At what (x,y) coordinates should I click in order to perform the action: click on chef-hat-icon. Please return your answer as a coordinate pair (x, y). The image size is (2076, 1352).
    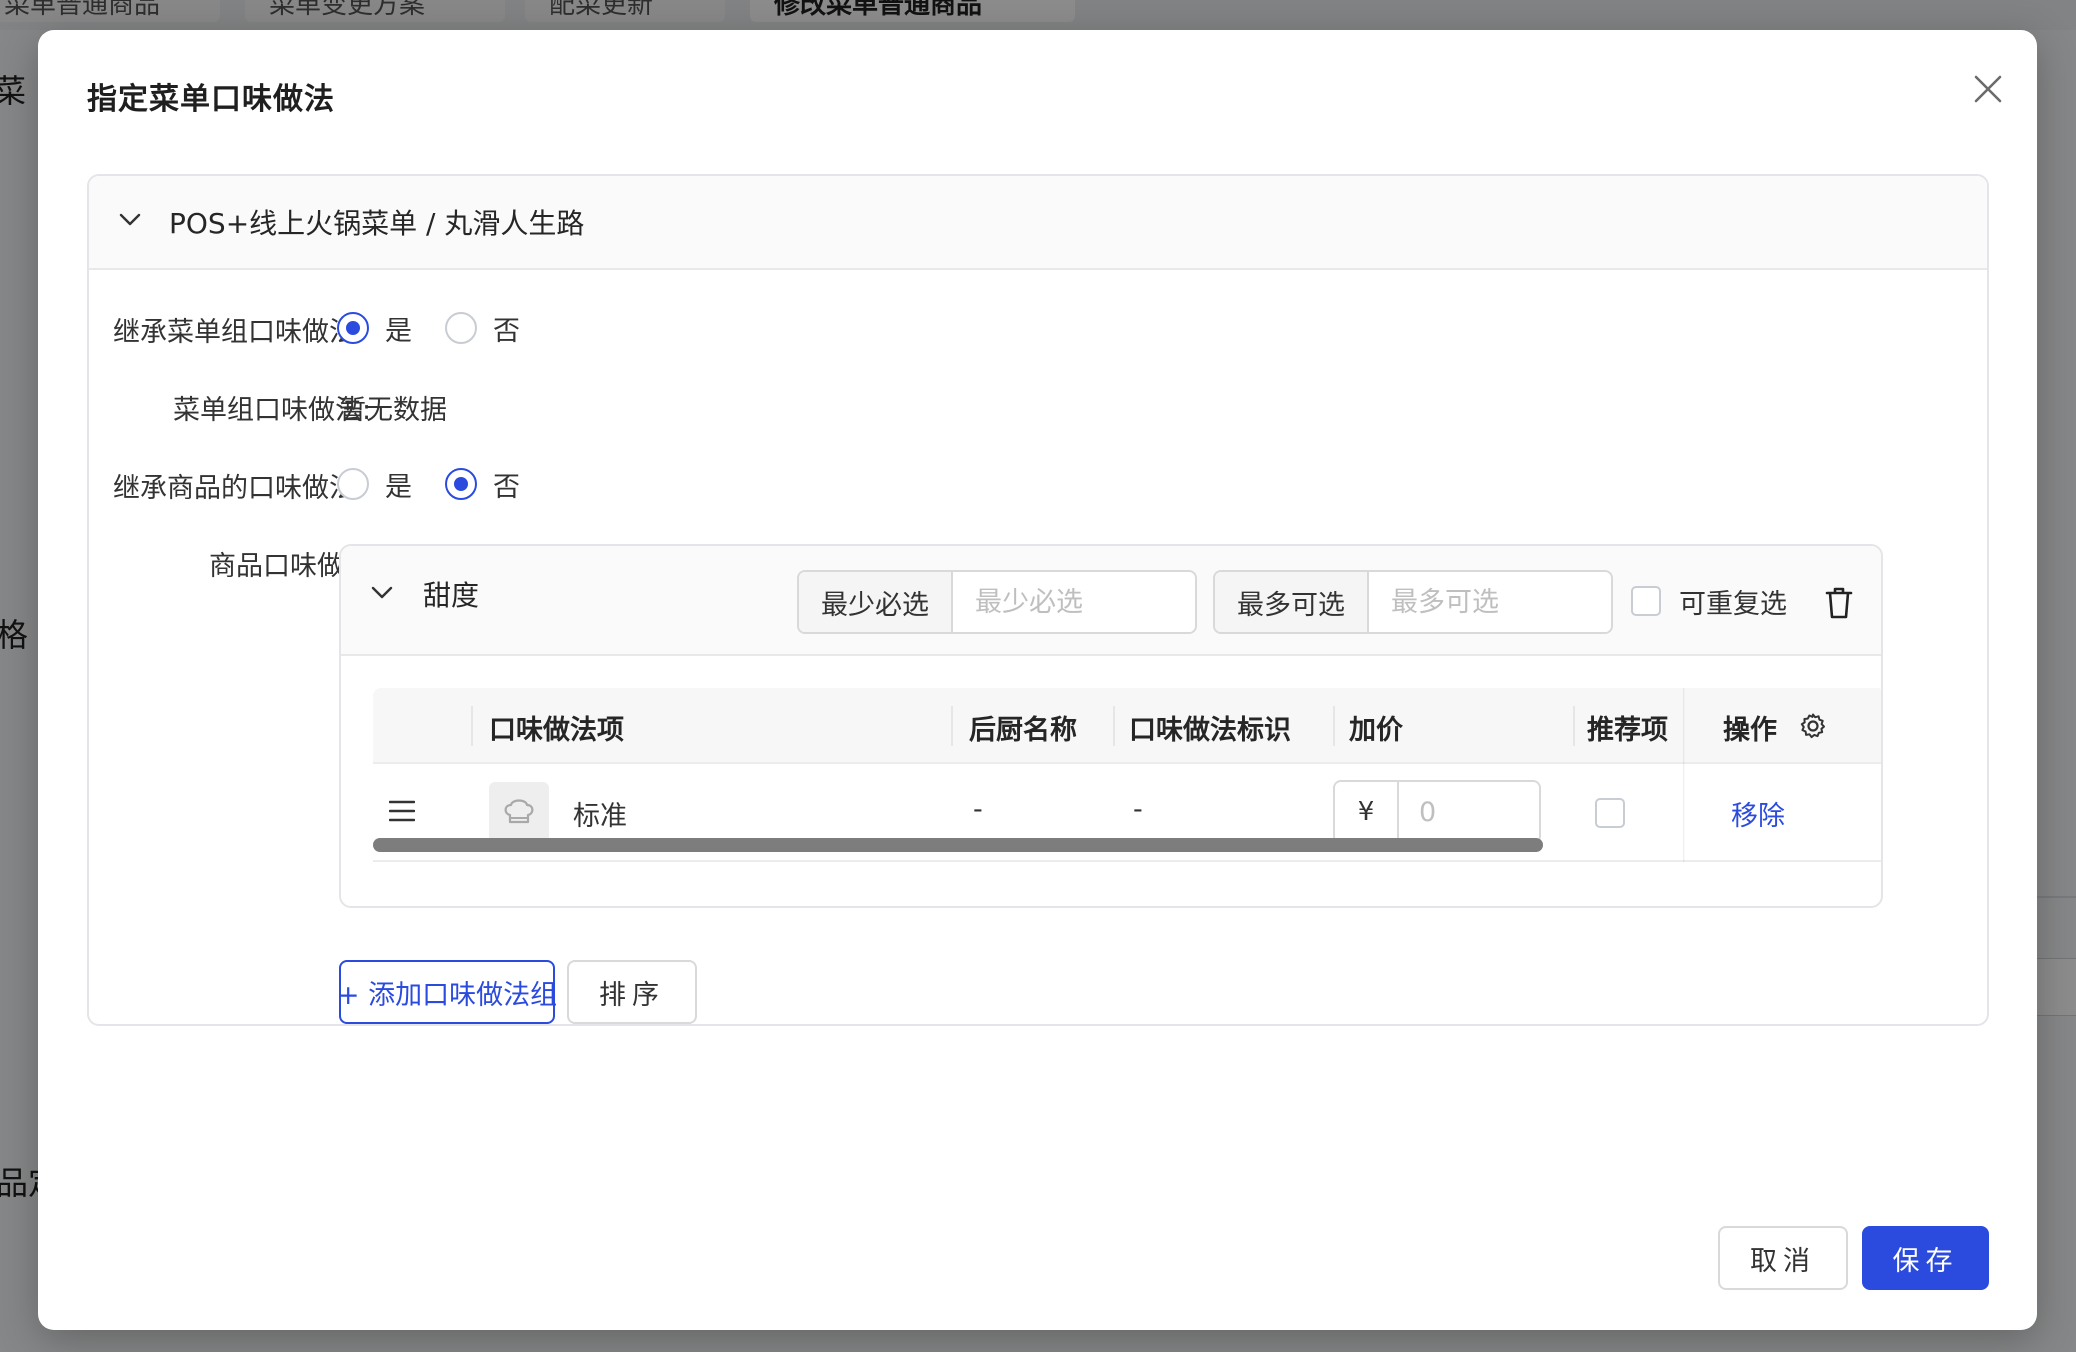
    Looking at the image, I should click on (519, 811).